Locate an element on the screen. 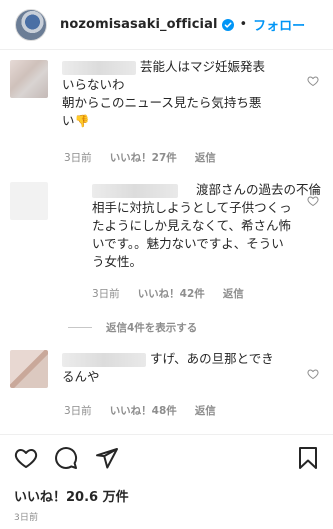 This screenshot has height=529, width=333. comment-line: いらないわ is located at coordinates (93, 84).